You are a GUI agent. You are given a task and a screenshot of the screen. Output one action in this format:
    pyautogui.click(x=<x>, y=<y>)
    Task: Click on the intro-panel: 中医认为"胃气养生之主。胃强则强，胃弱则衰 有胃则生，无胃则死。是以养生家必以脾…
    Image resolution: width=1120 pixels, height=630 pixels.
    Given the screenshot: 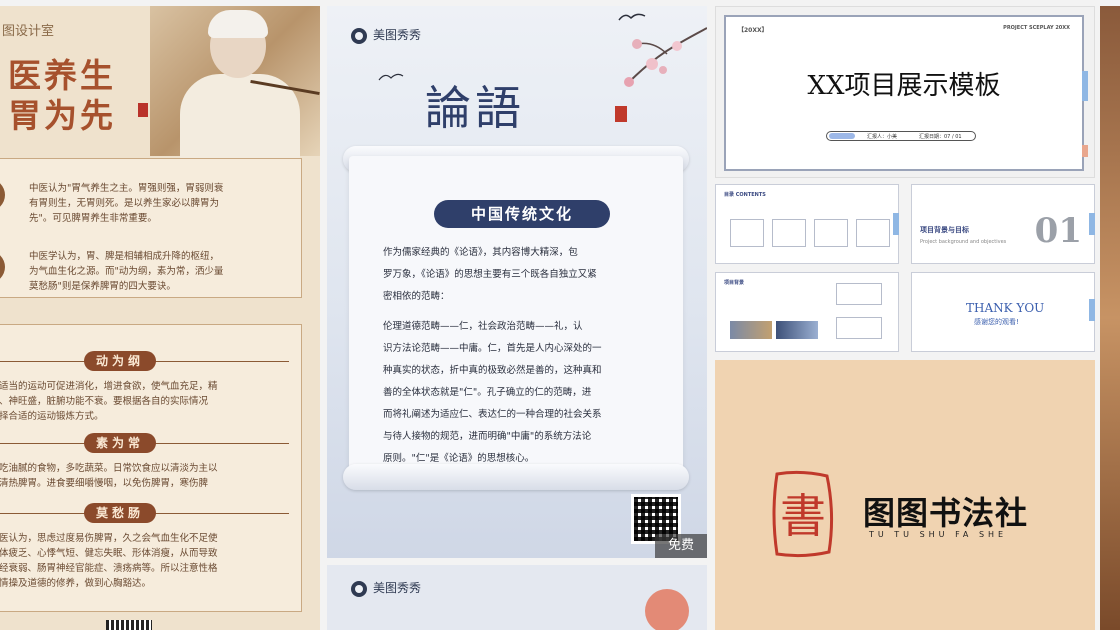 What is the action you would take?
    pyautogui.click(x=151, y=228)
    